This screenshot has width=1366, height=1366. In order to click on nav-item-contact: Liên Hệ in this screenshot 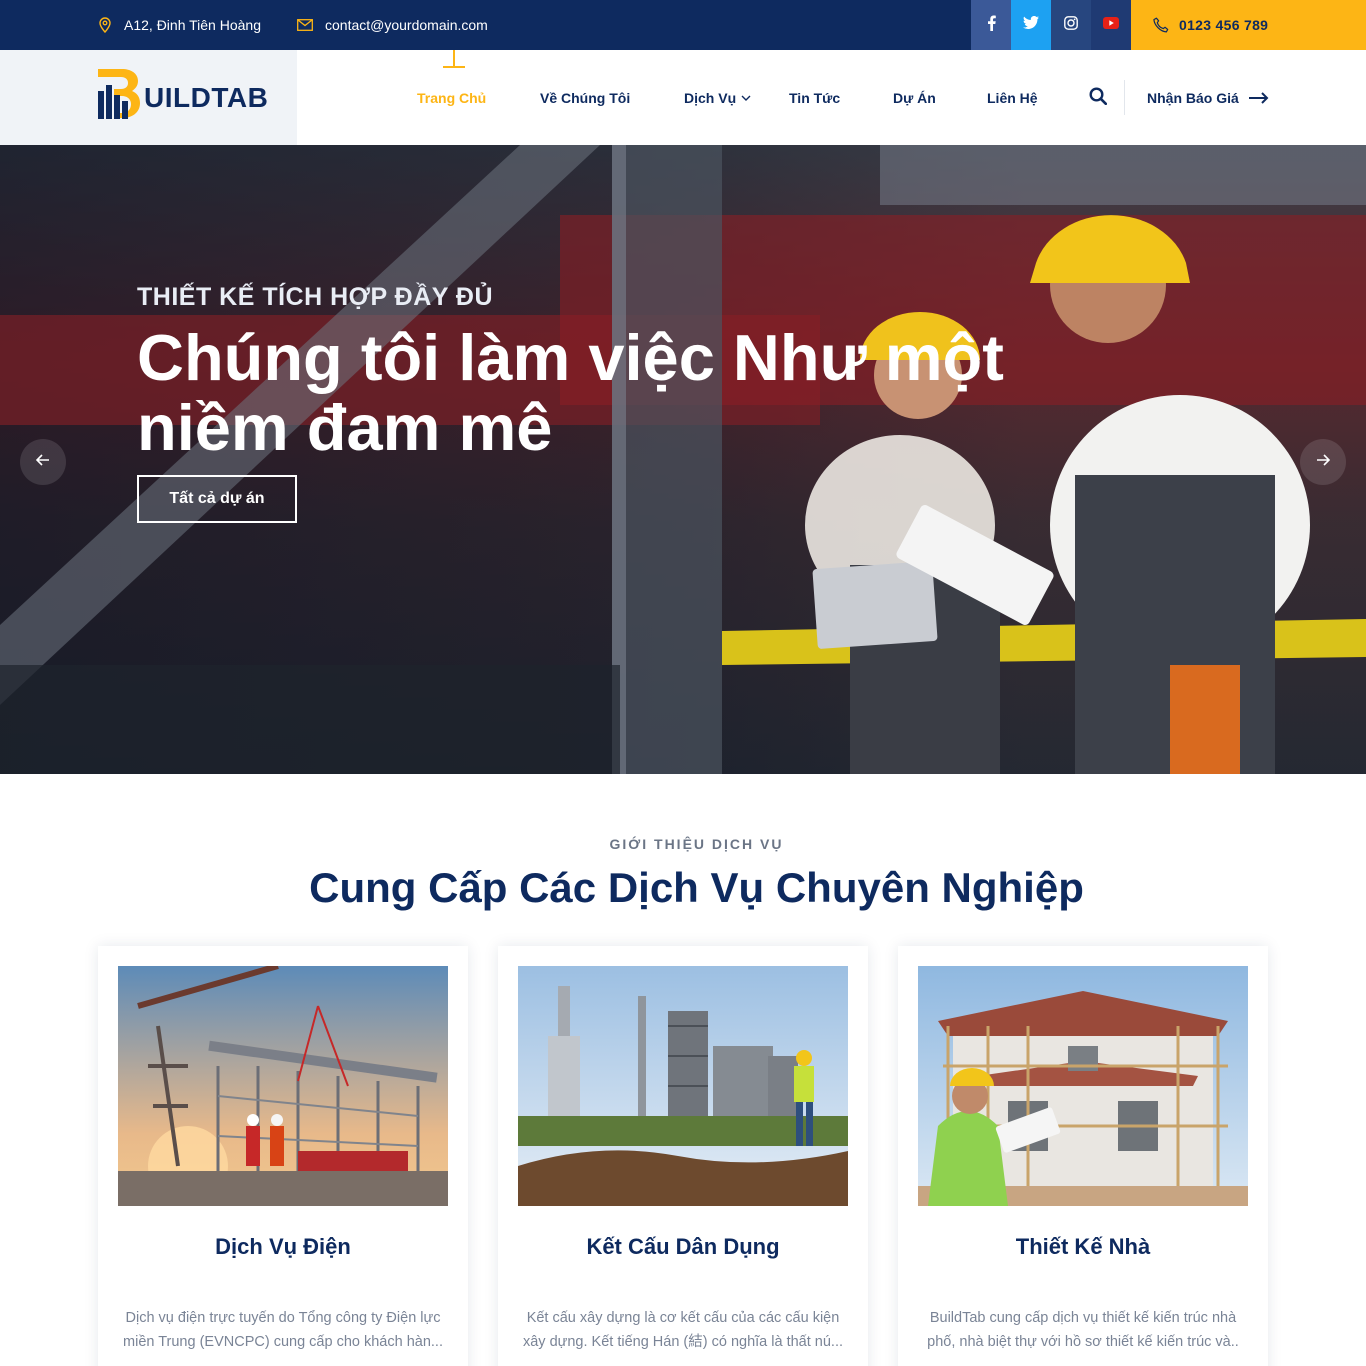, I will do `click(1012, 97)`.